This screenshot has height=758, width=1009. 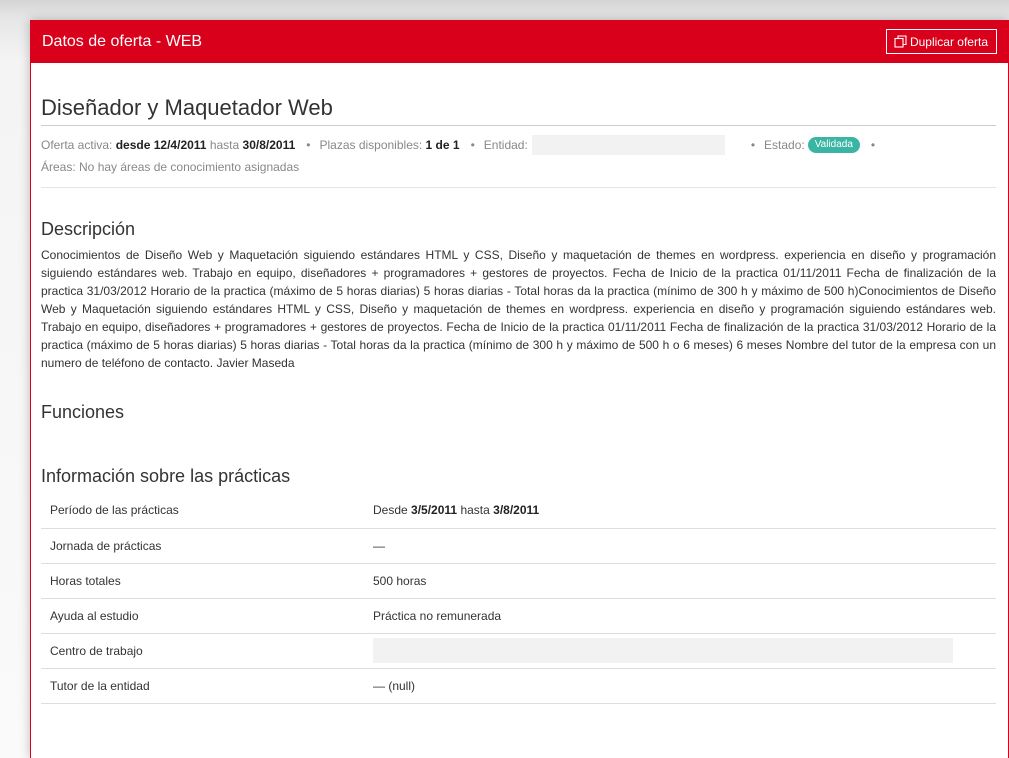 What do you see at coordinates (207, 651) in the screenshot?
I see `row-label: Centro de trabajo` at bounding box center [207, 651].